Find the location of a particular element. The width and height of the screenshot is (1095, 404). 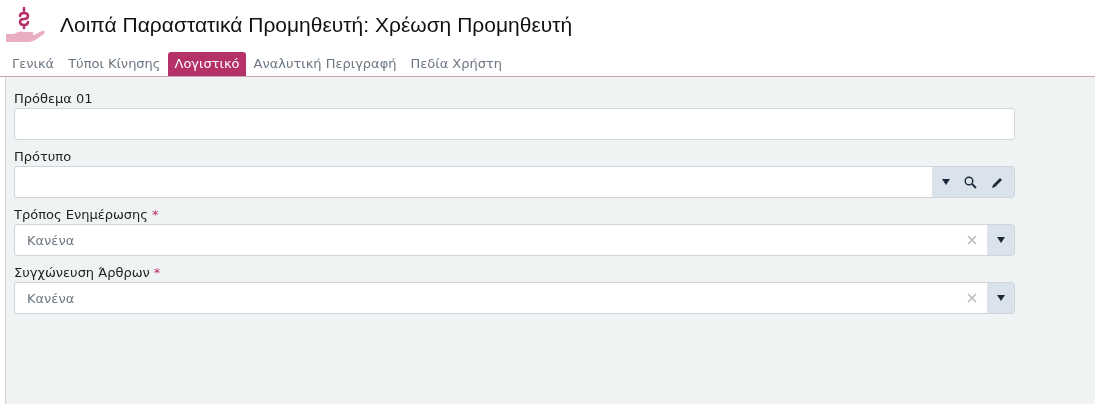

field-label: Συγχώνευση Άρθρων is located at coordinates (82, 272).